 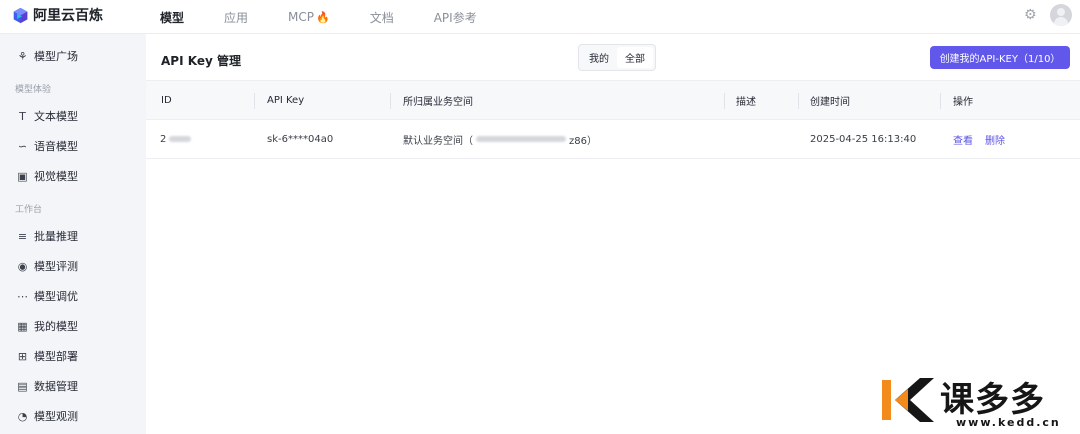 I want to click on sidebar-item-deploy: ⊞ 模型部署, so click(x=47, y=356).